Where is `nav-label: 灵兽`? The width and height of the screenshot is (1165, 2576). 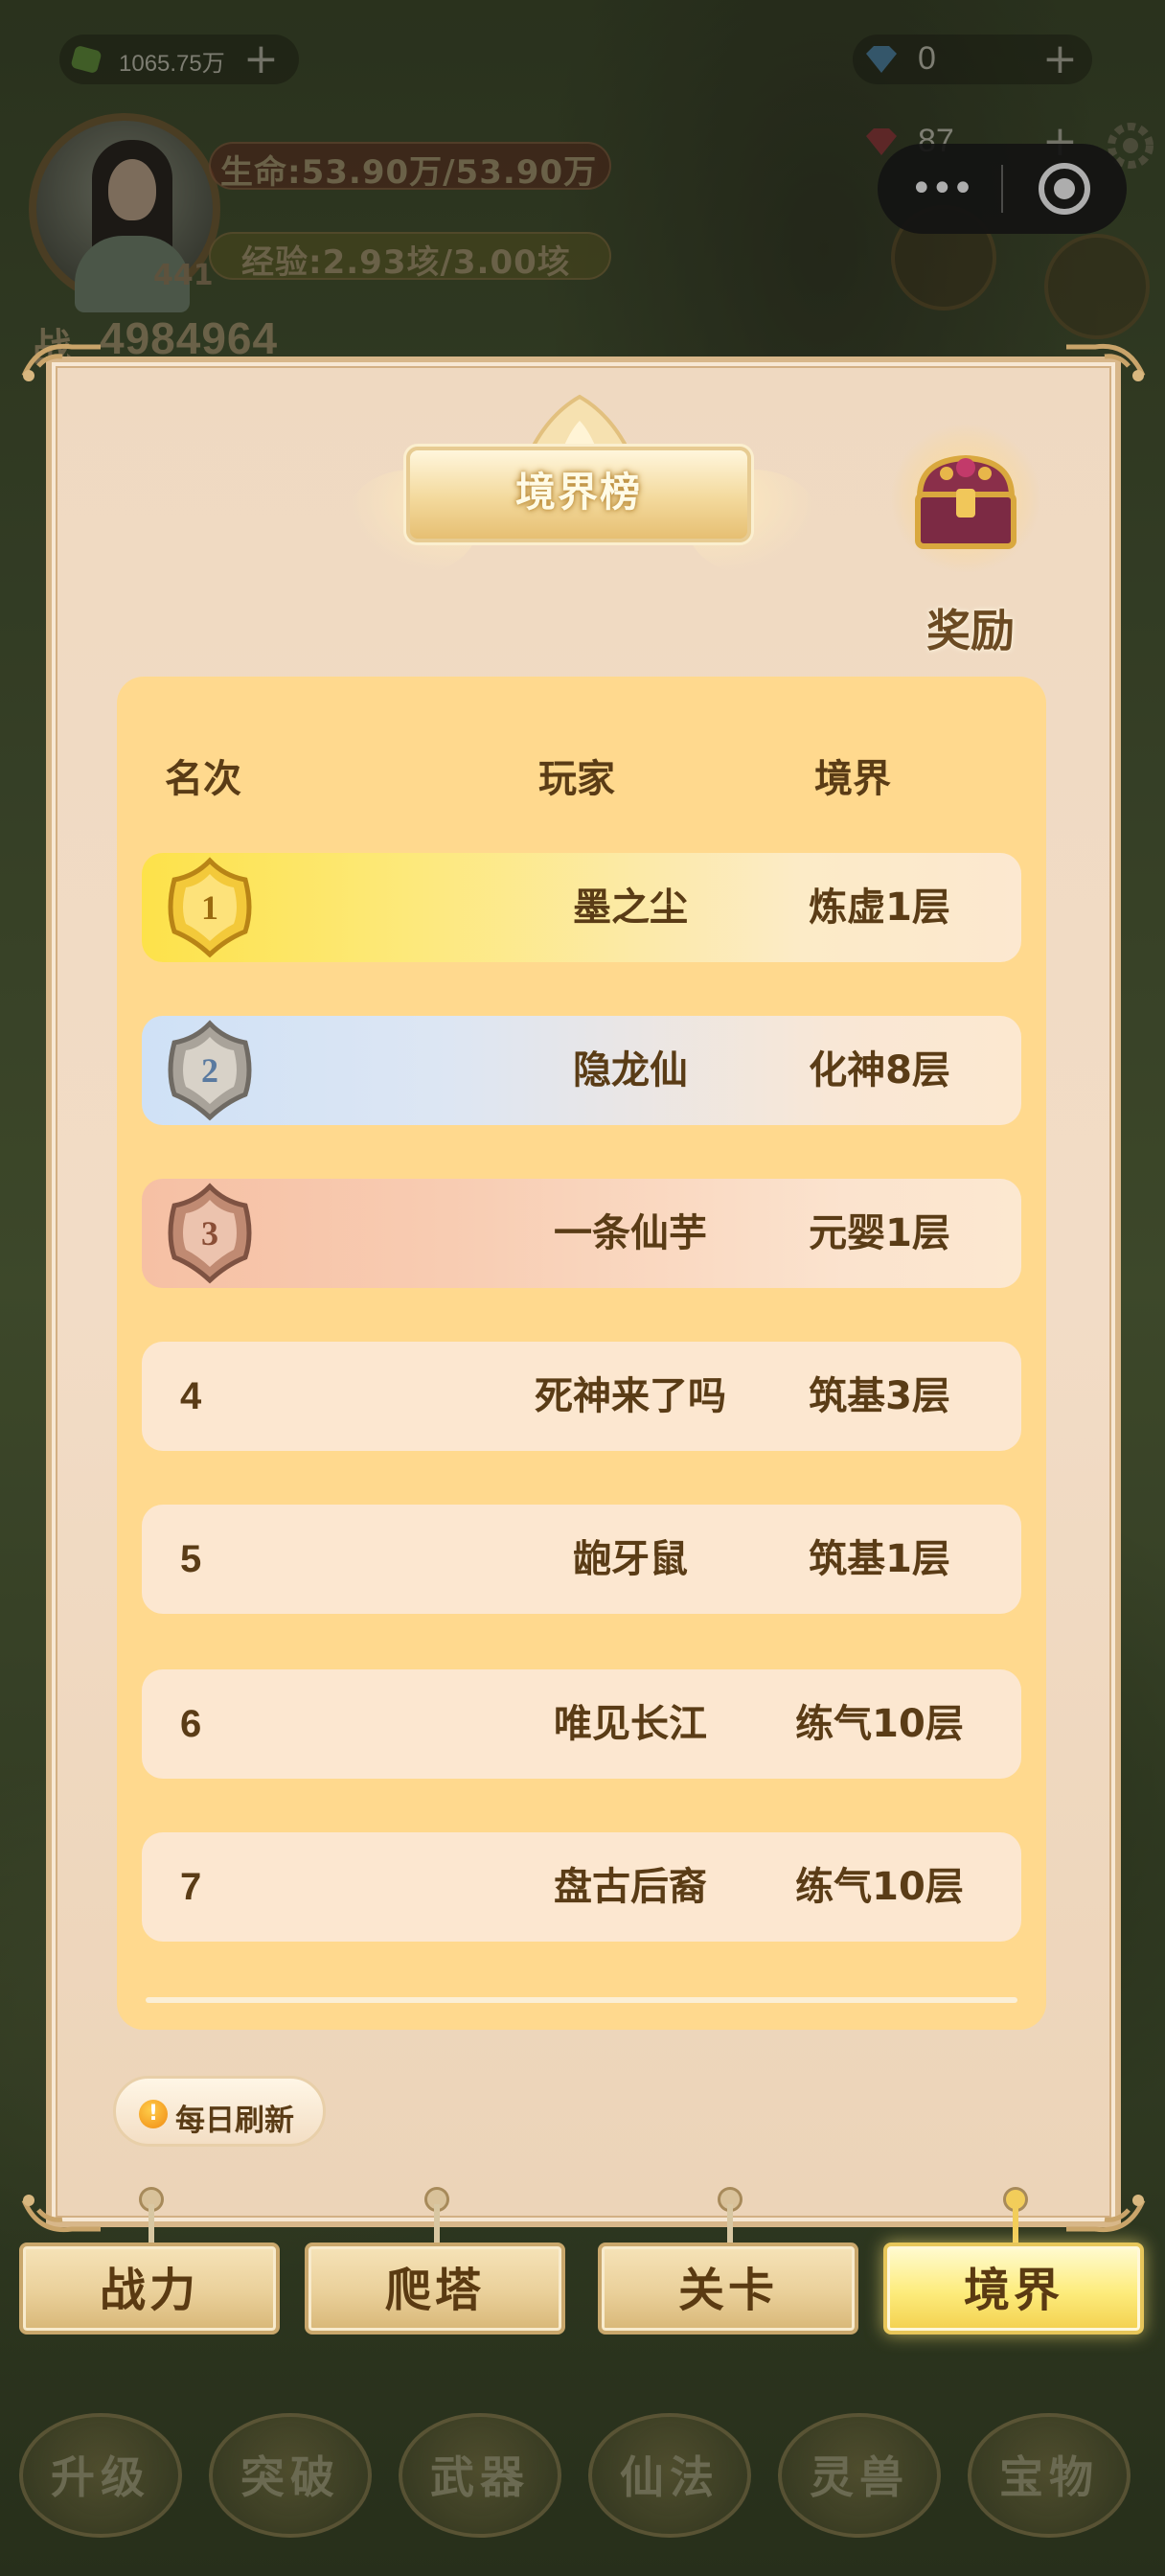
nav-label: 灵兽 is located at coordinates (860, 2477).